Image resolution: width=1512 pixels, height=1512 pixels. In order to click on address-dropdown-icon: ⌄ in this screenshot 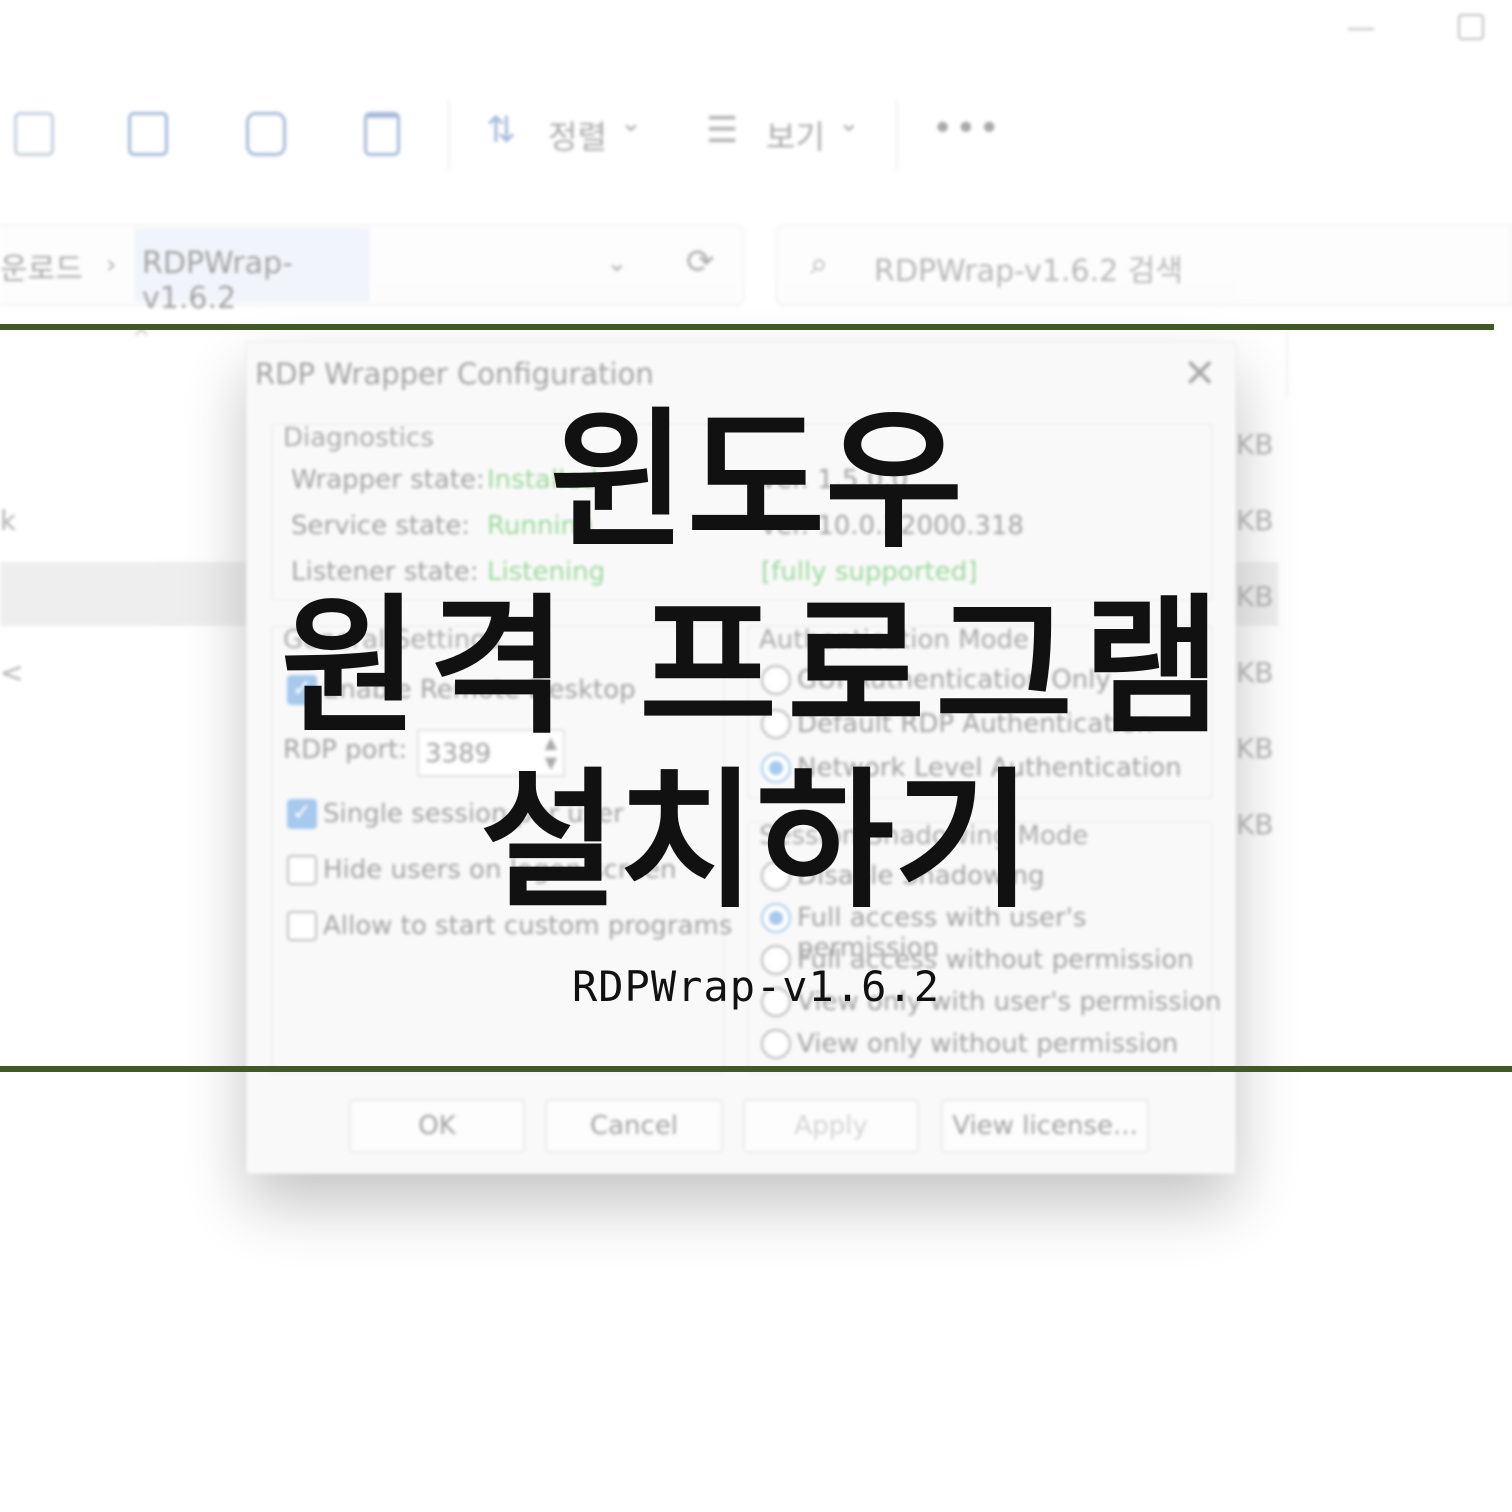, I will do `click(617, 263)`.